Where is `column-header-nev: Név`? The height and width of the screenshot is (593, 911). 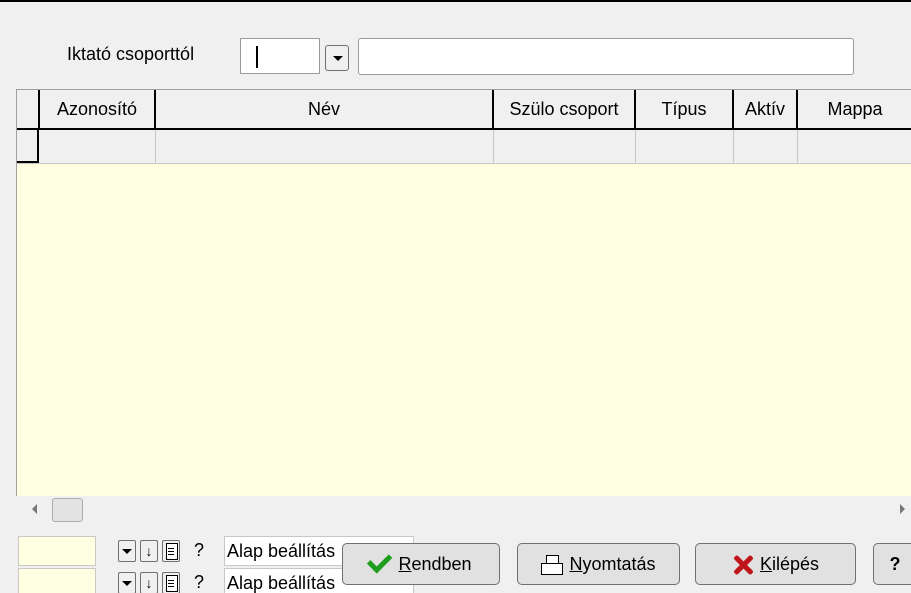 column-header-nev: Név is located at coordinates (325, 109).